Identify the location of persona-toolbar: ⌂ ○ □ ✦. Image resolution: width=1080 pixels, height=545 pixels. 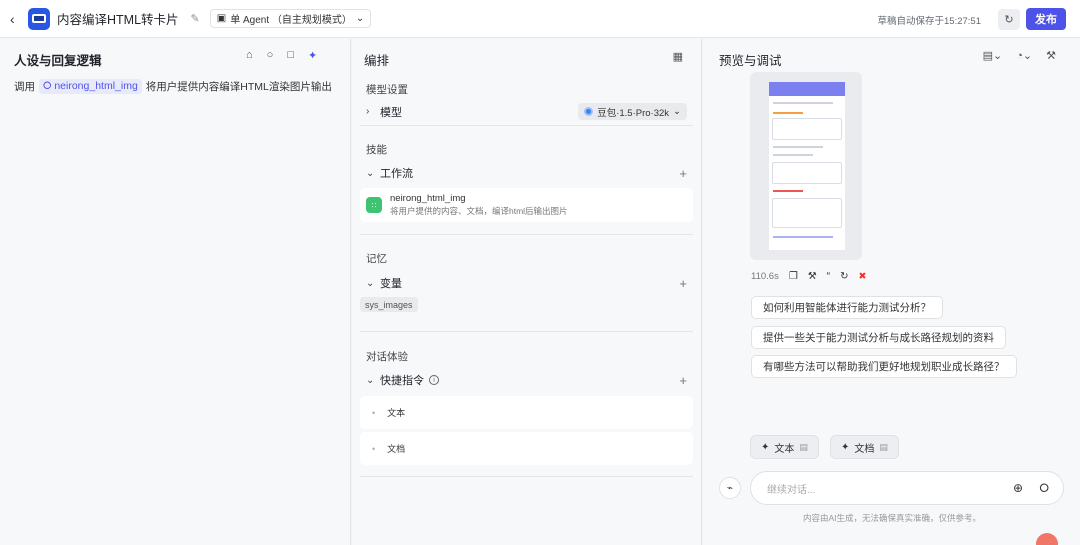
(281, 55).